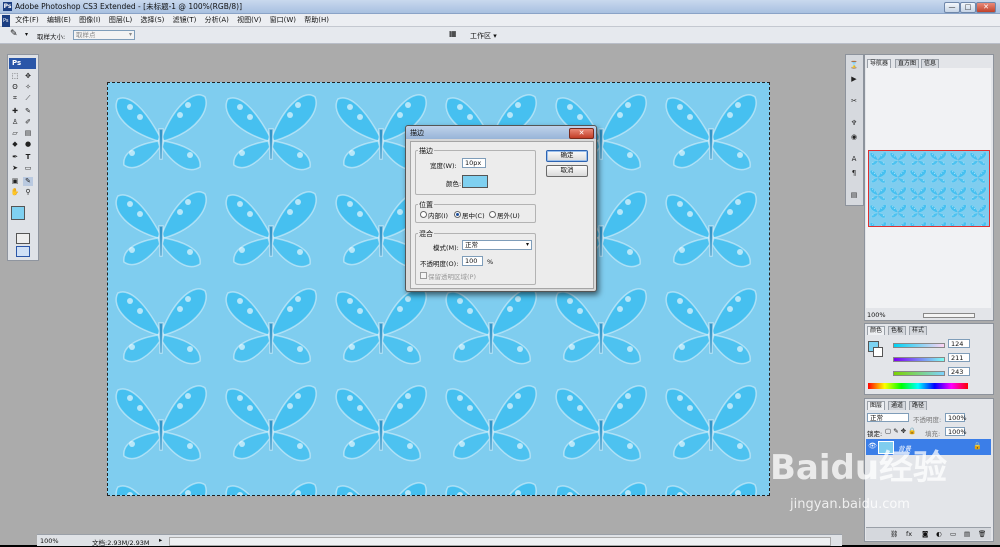  I want to click on navigator-zoom-slider, so click(949, 315).